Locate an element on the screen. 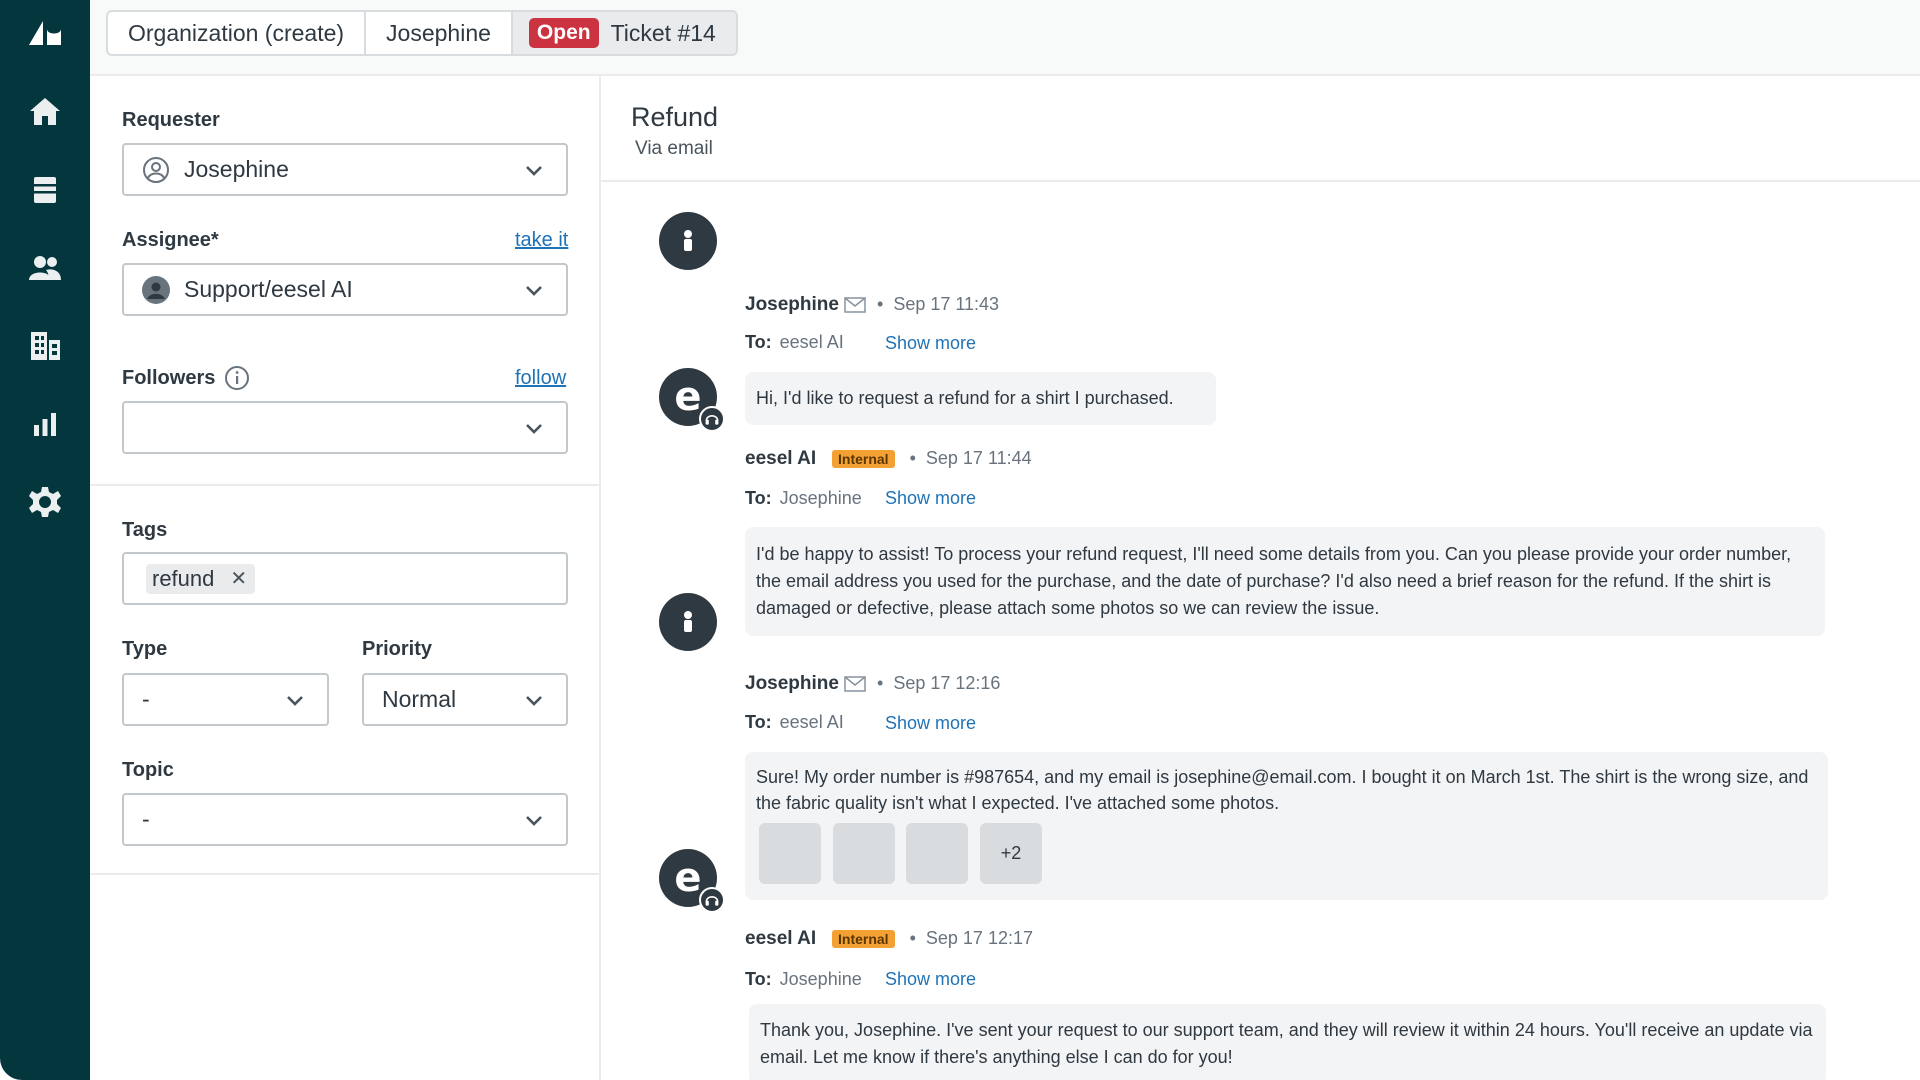  requester-label: Requester is located at coordinates (171, 120).